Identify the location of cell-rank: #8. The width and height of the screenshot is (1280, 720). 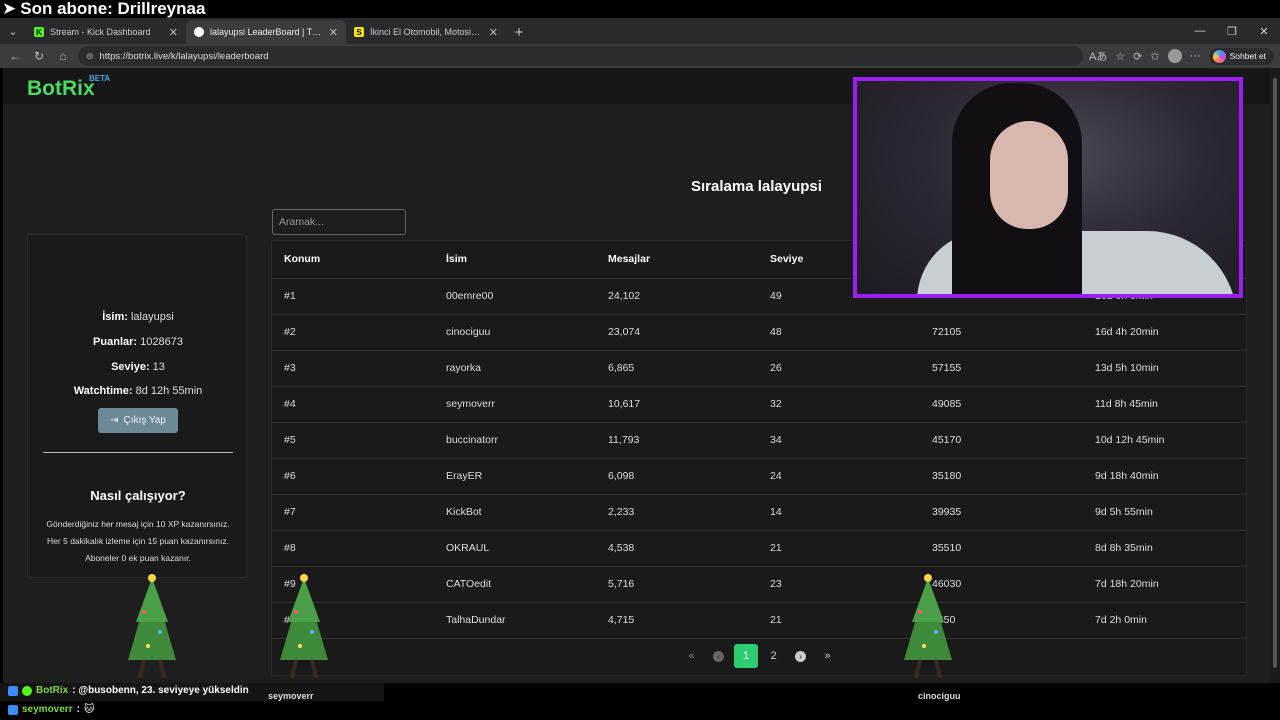
(353, 548).